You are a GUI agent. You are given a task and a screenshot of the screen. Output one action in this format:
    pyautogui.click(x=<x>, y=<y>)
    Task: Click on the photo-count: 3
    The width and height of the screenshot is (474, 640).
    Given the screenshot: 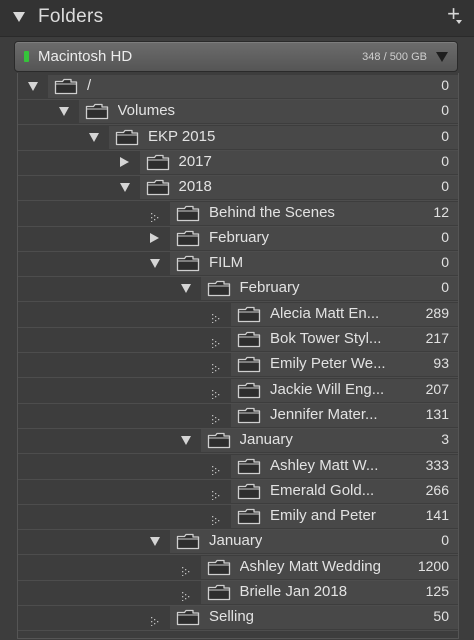 What is the action you would take?
    pyautogui.click(x=445, y=439)
    